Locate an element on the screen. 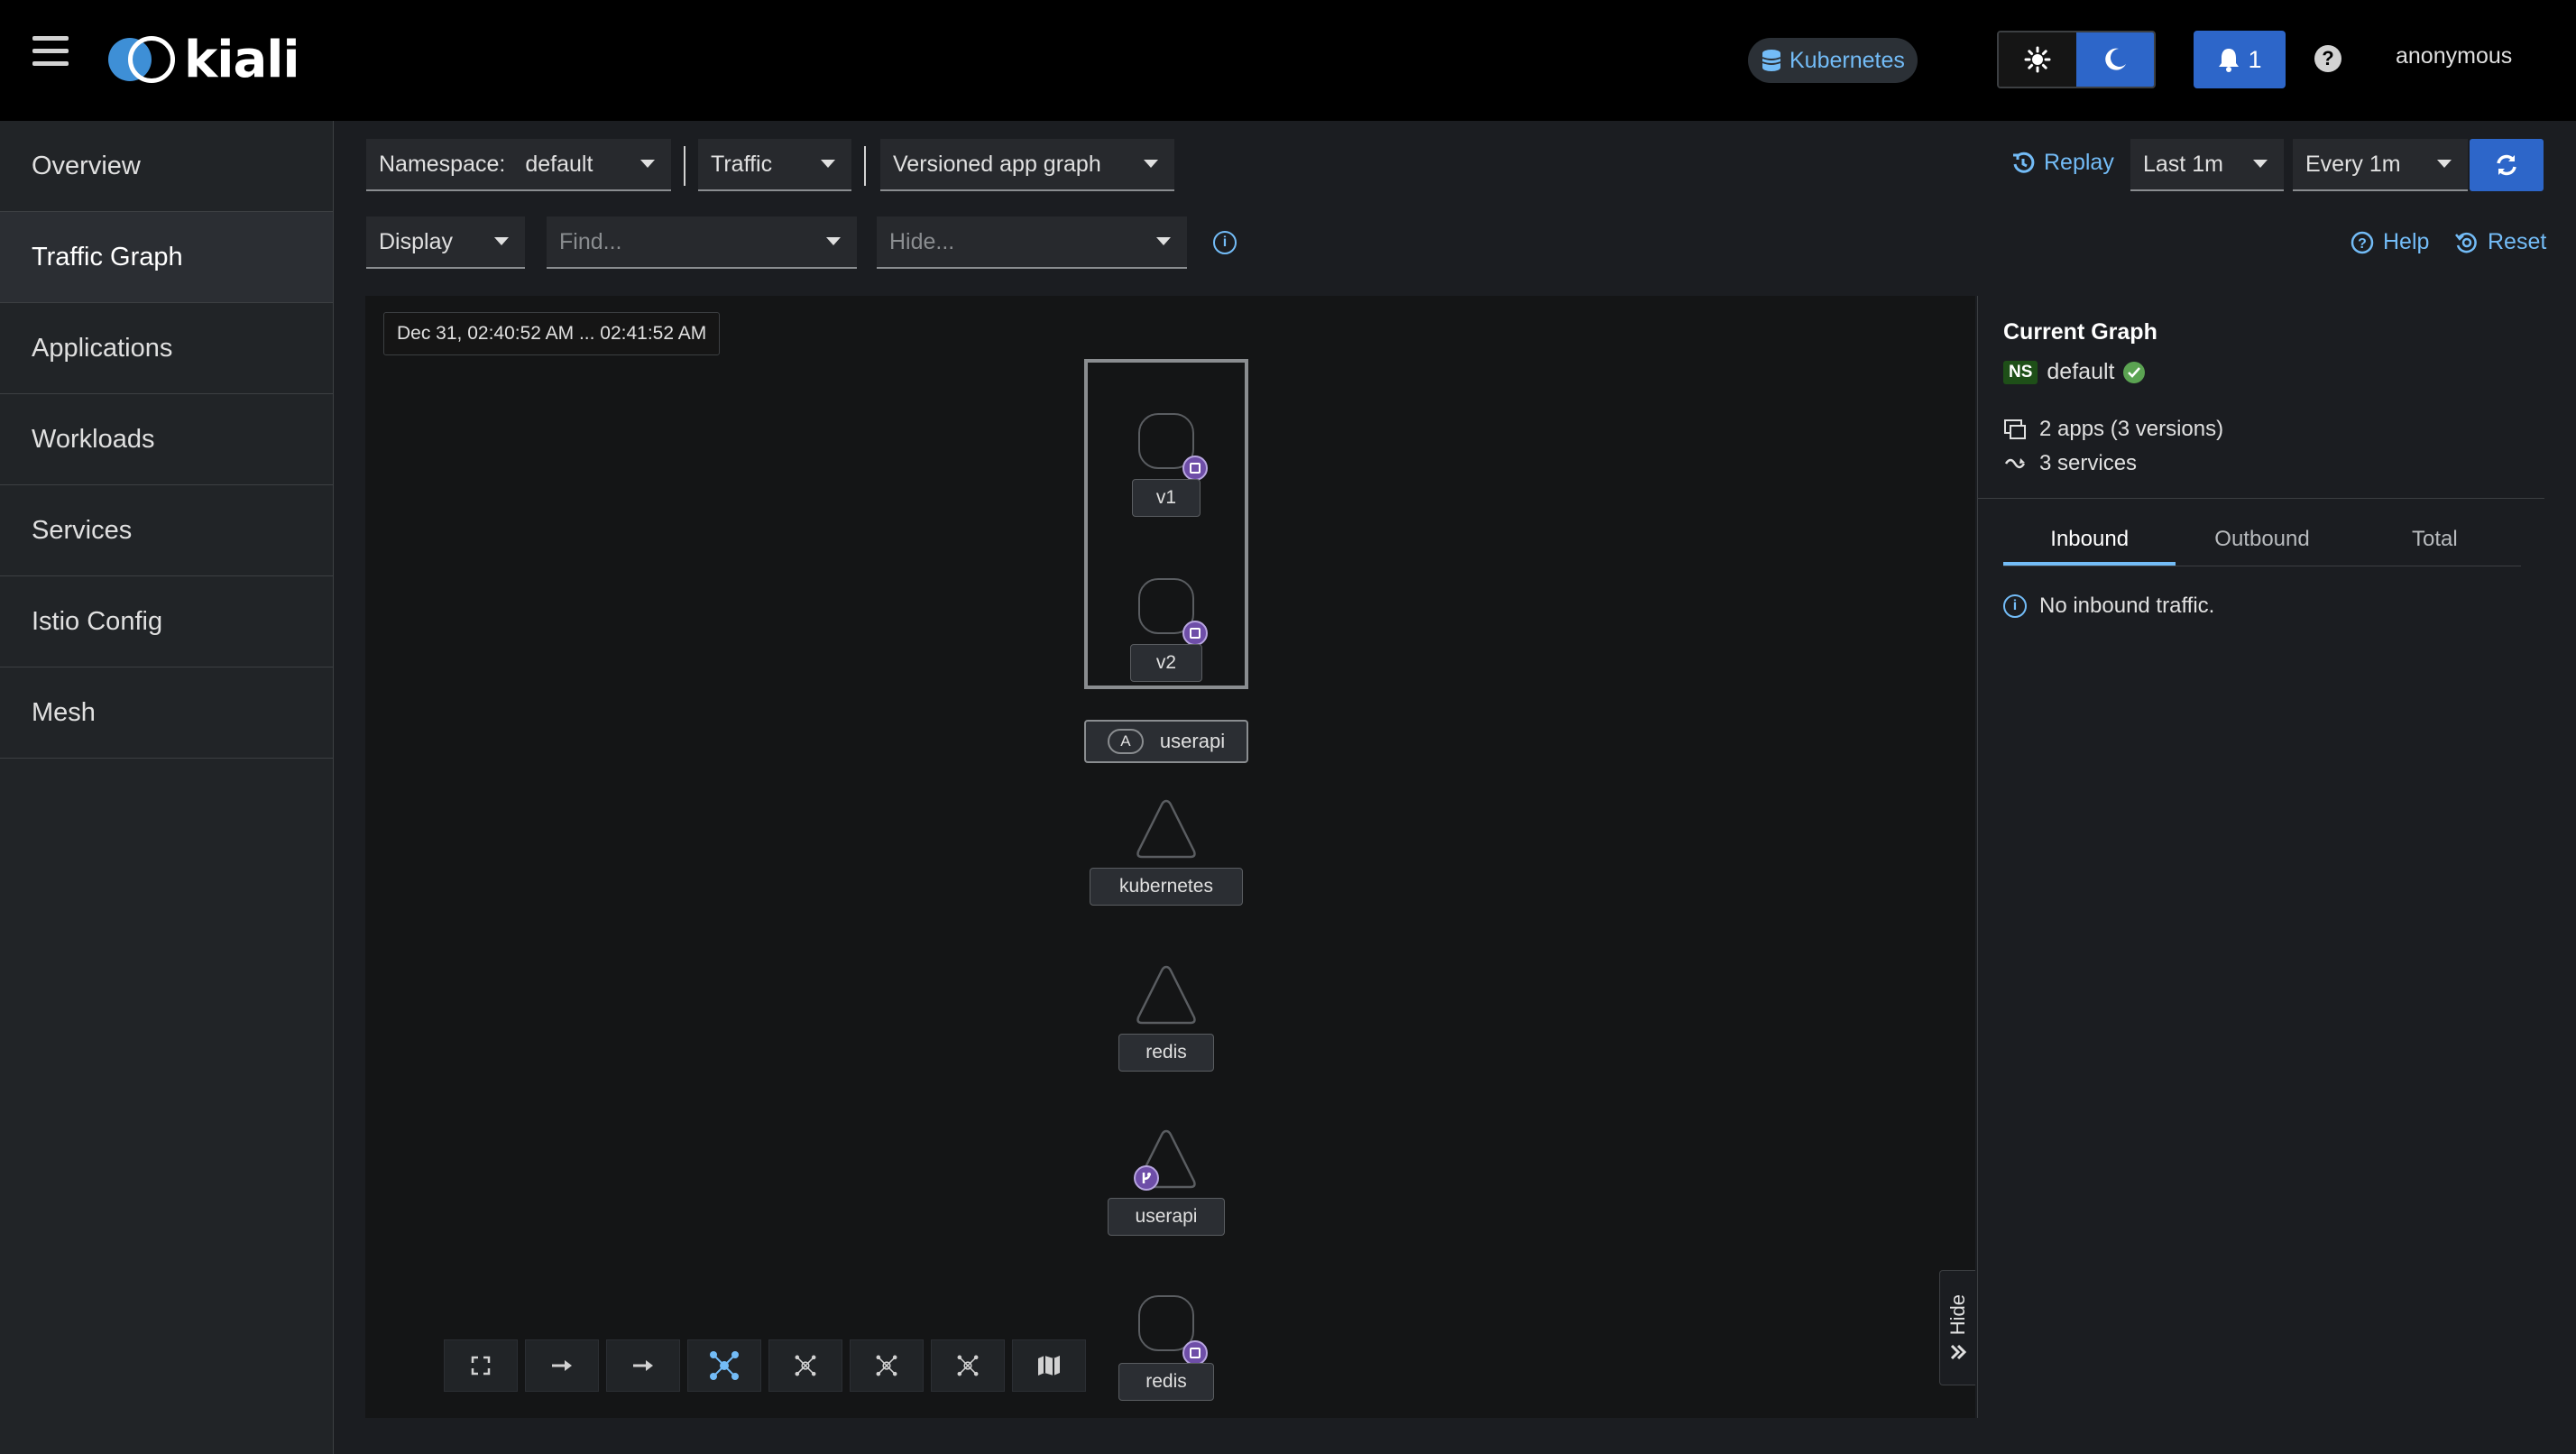  dark-theme-button is located at coordinates (2115, 59).